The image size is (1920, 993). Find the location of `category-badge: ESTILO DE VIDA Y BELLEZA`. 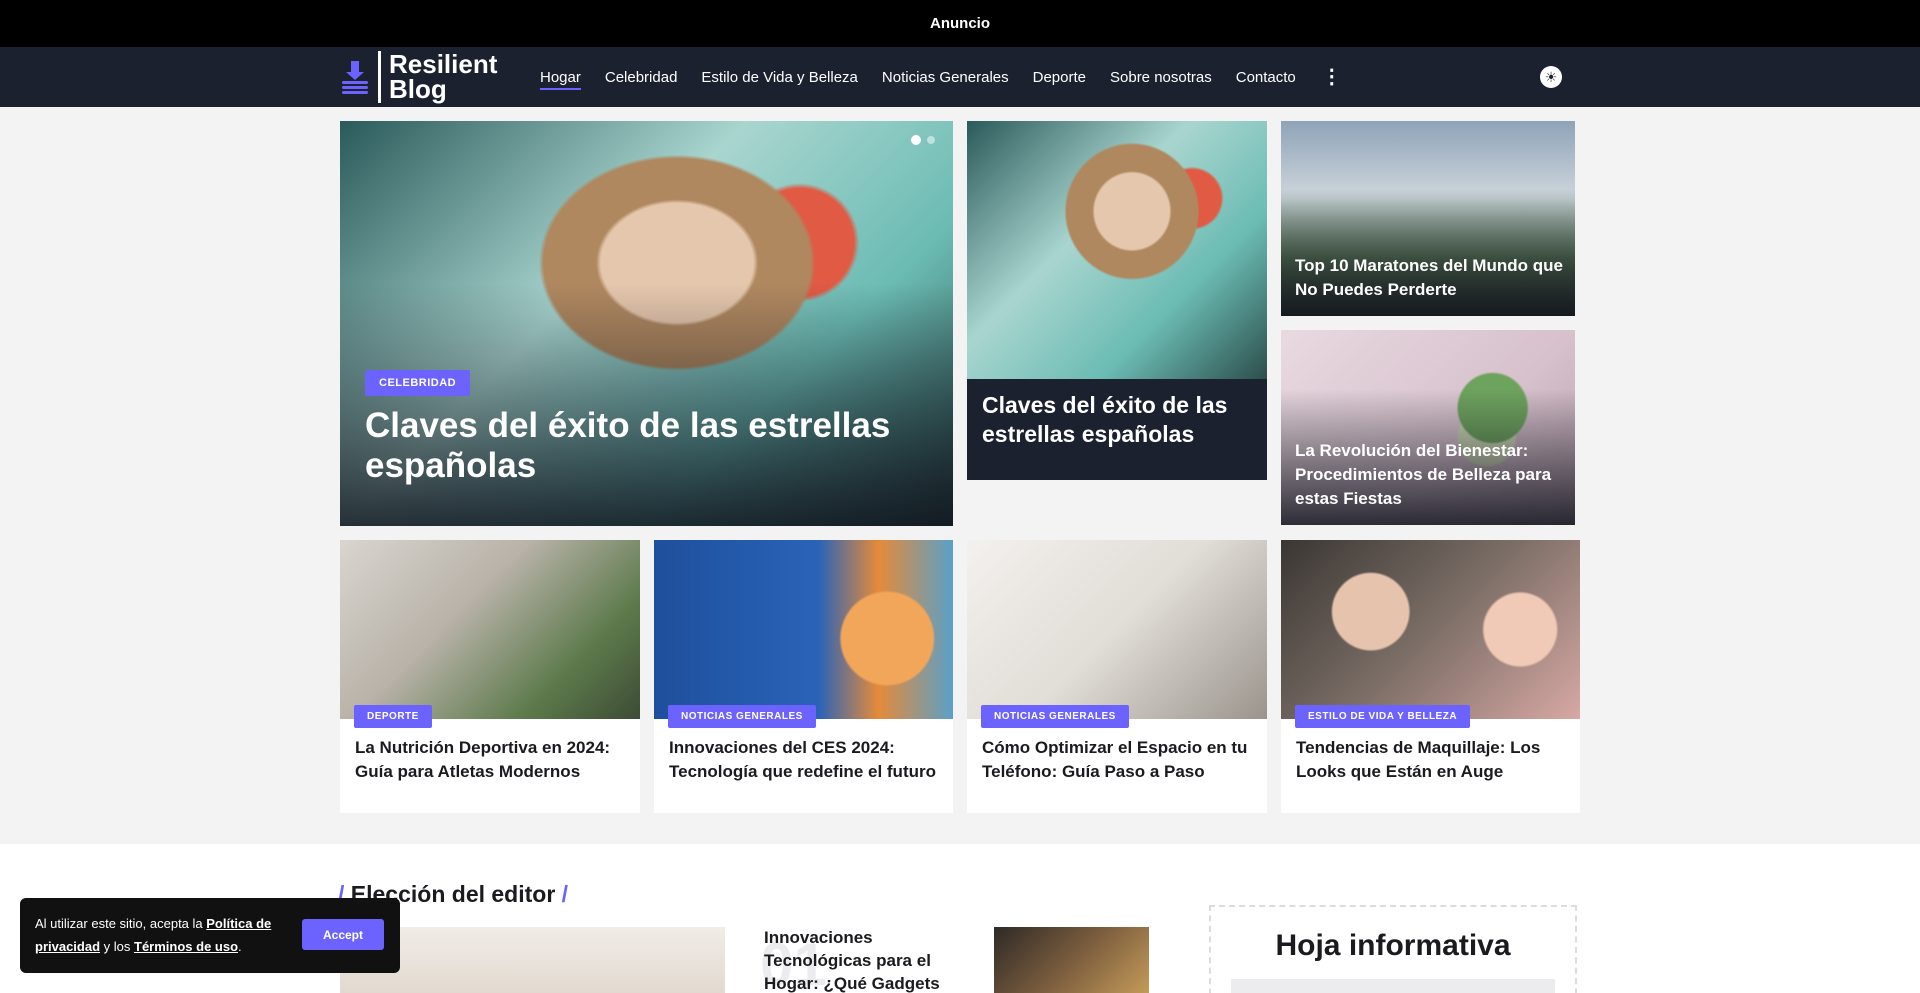

category-badge: ESTILO DE VIDA Y BELLEZA is located at coordinates (1383, 716).